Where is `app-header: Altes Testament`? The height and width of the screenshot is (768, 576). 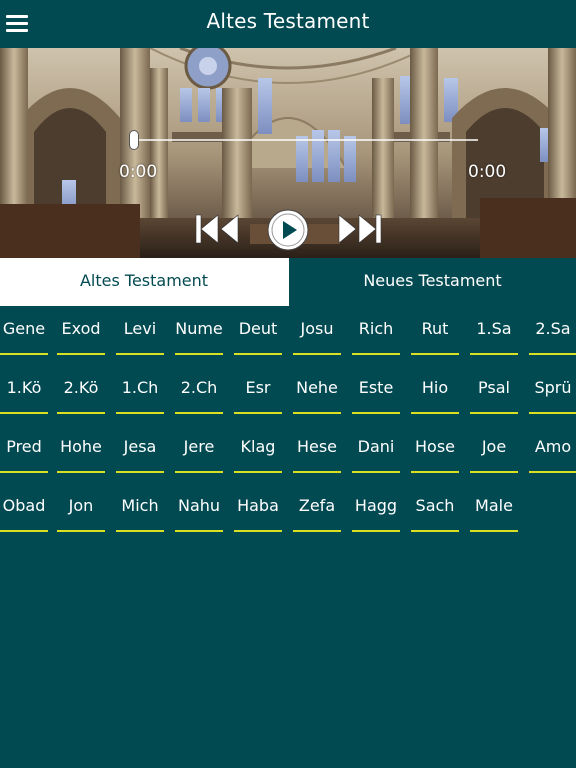
app-header: Altes Testament is located at coordinates (288, 24).